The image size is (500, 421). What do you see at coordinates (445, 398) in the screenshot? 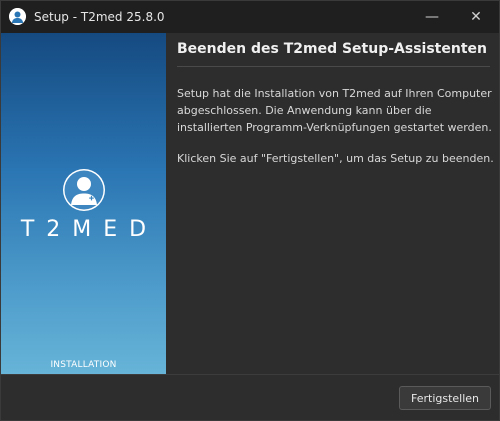
I see `finish-button: Fertigstellen` at bounding box center [445, 398].